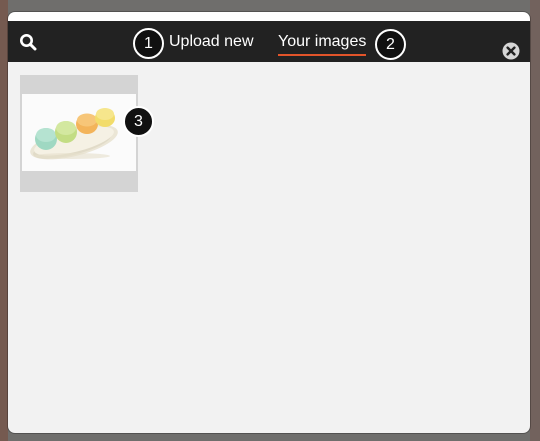  What do you see at coordinates (269, 37) in the screenshot?
I see `modal-header: Upload new Your images` at bounding box center [269, 37].